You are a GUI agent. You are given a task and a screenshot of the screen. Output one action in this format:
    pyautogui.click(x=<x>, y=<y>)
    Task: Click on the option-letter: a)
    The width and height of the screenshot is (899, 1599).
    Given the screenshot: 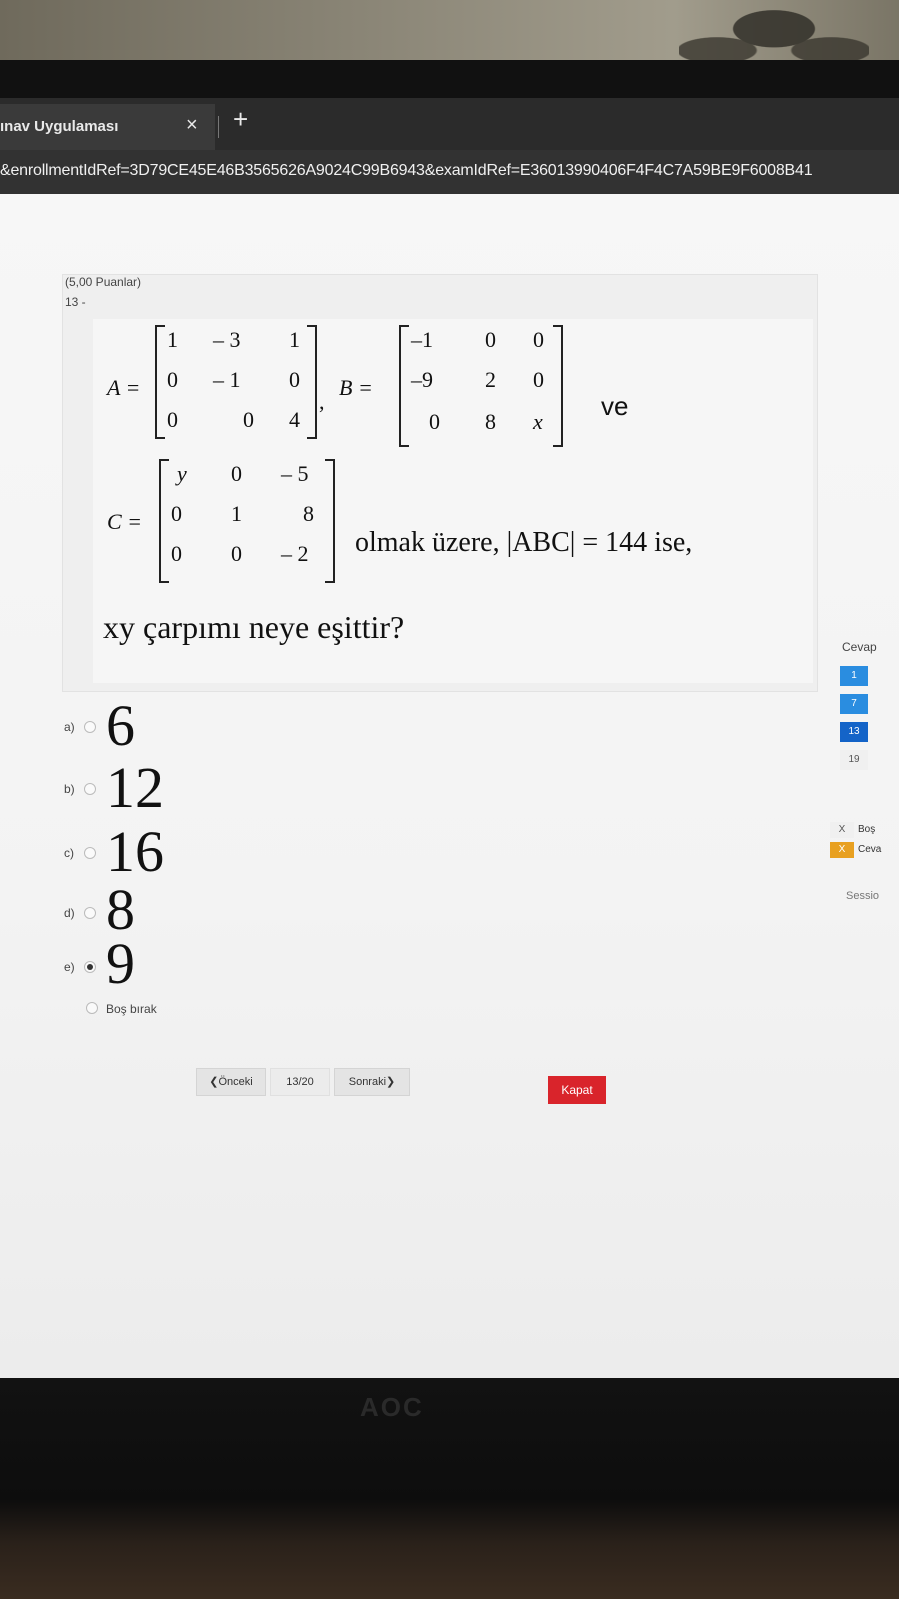 What is the action you would take?
    pyautogui.click(x=69, y=727)
    